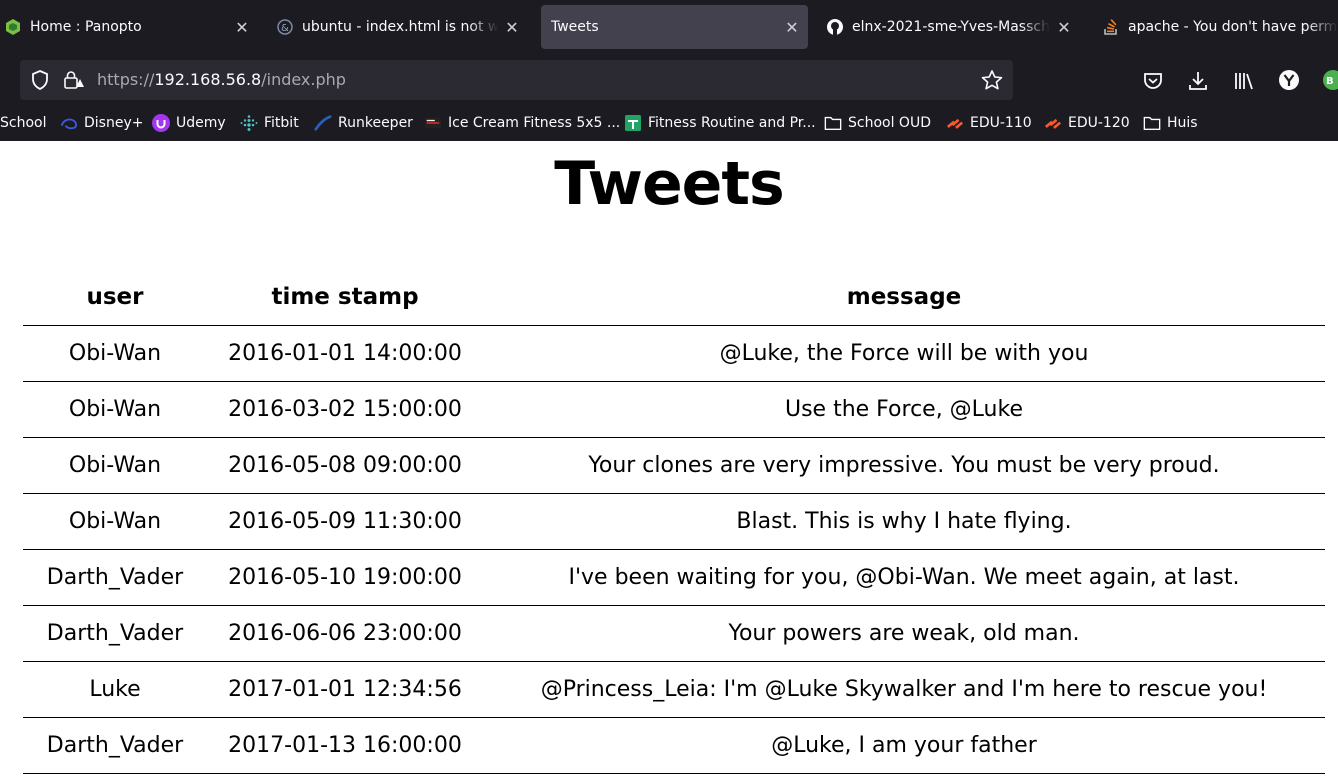 The image size is (1338, 781). What do you see at coordinates (835, 27) in the screenshot?
I see `github-icon` at bounding box center [835, 27].